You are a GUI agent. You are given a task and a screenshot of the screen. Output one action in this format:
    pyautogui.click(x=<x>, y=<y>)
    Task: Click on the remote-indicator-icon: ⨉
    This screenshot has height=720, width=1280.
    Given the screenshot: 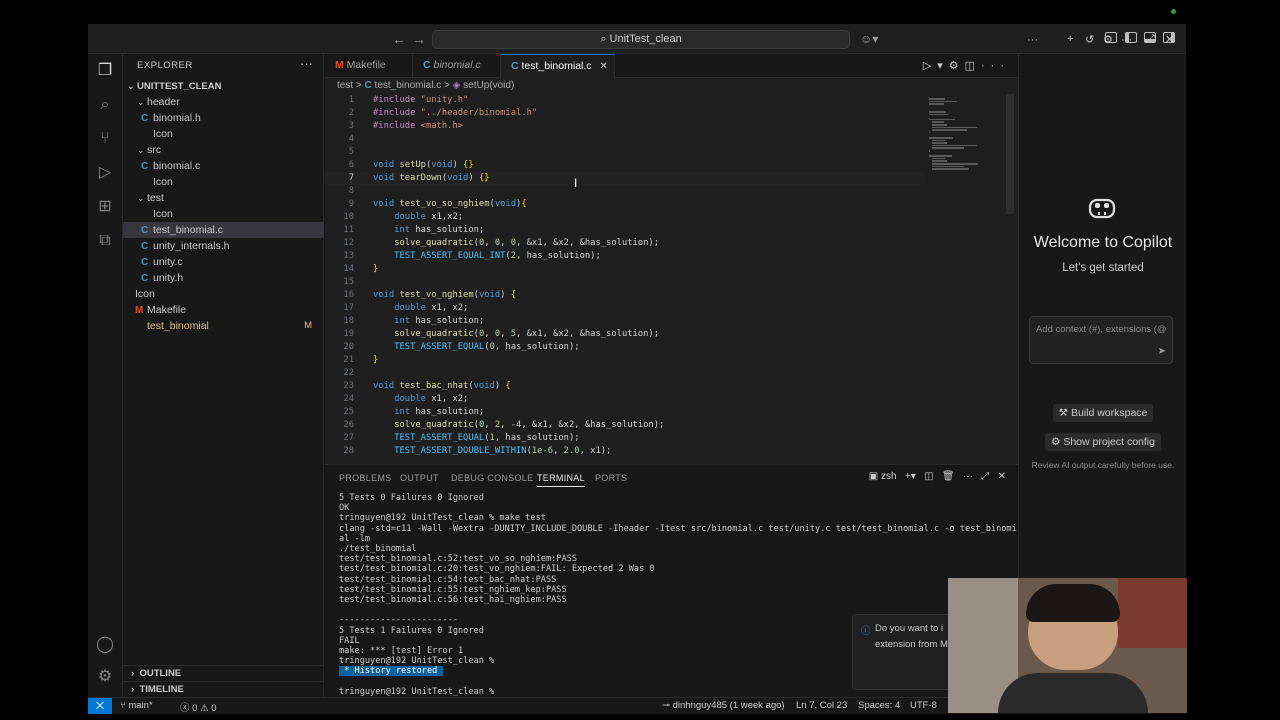 What is the action you would take?
    pyautogui.click(x=100, y=706)
    